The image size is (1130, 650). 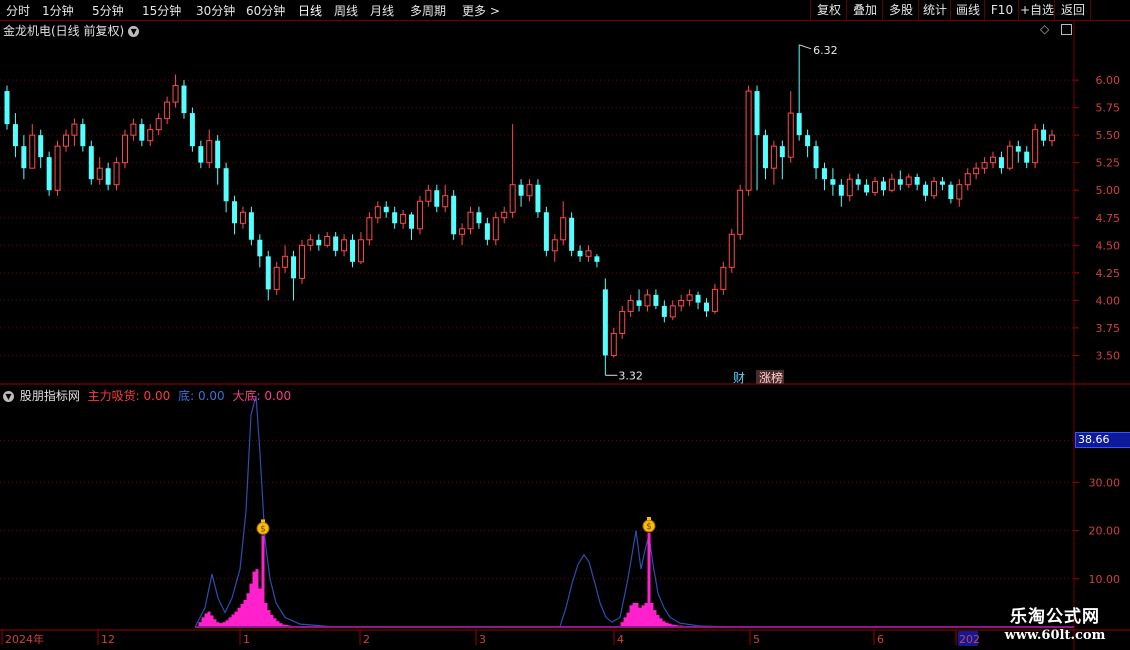 What do you see at coordinates (1108, 135) in the screenshot?
I see `price-tick-label: 5.50` at bounding box center [1108, 135].